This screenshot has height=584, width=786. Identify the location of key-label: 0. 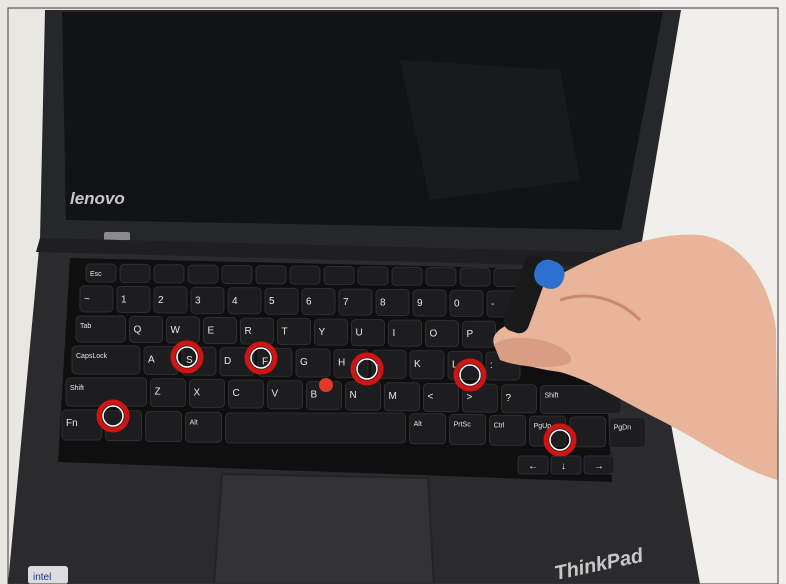
(457, 303).